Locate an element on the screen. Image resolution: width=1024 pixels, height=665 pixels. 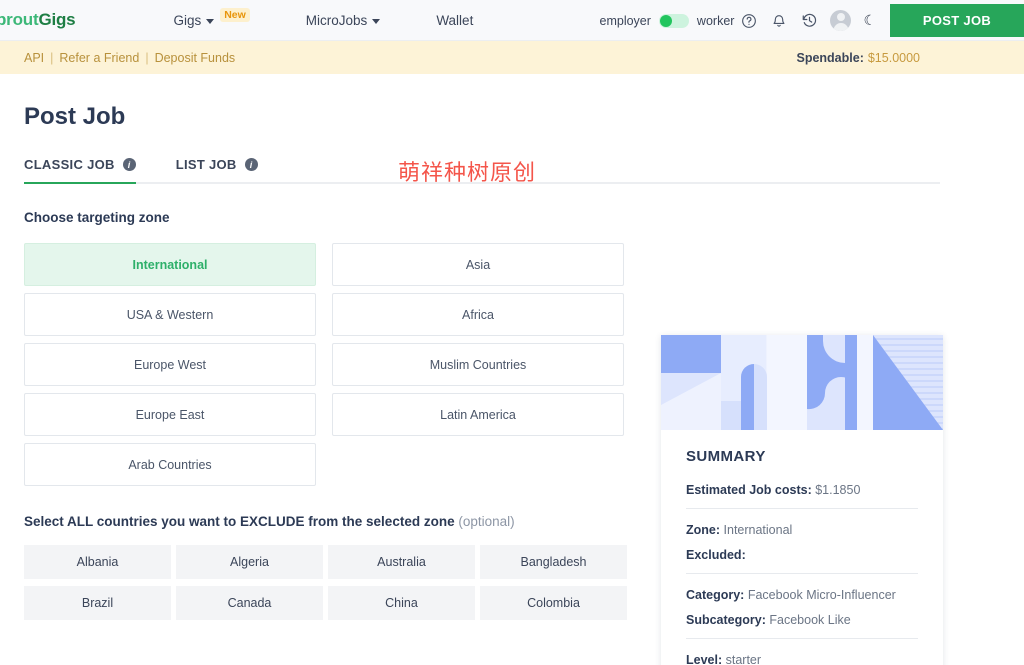
role-switcher: employer worker is located at coordinates (667, 20).